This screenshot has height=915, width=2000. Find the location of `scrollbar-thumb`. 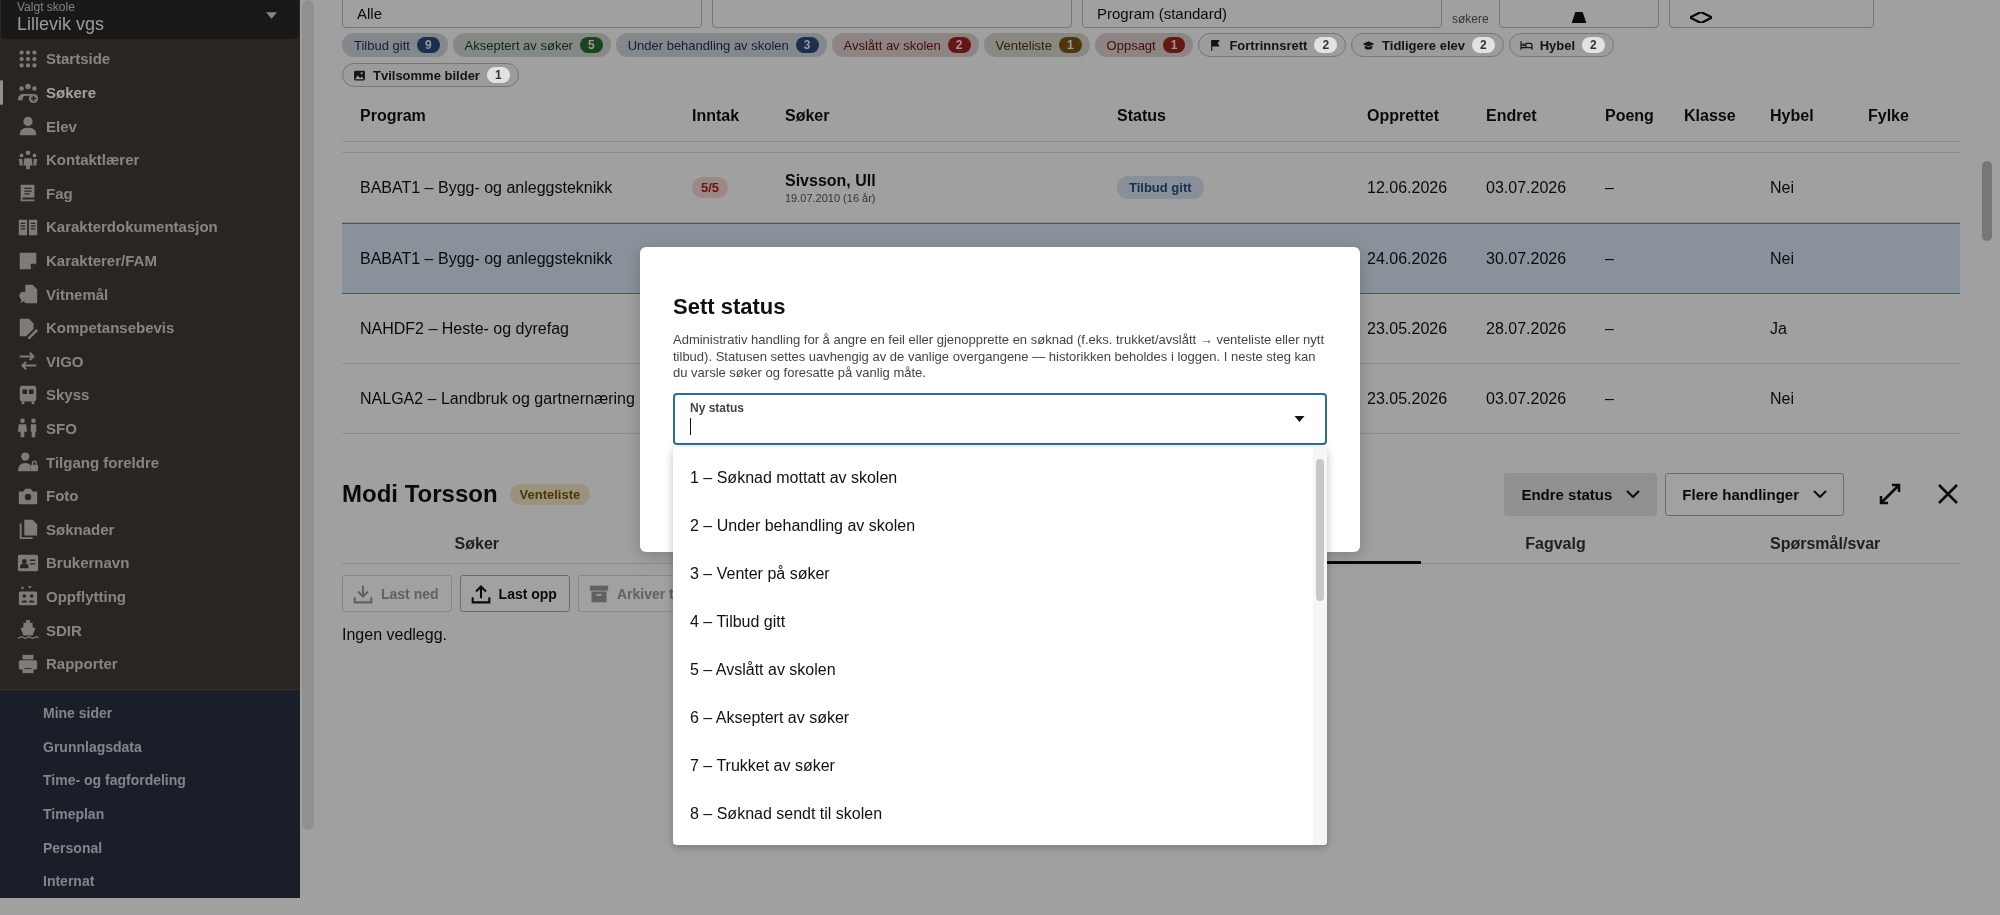

scrollbar-thumb is located at coordinates (1320, 530).